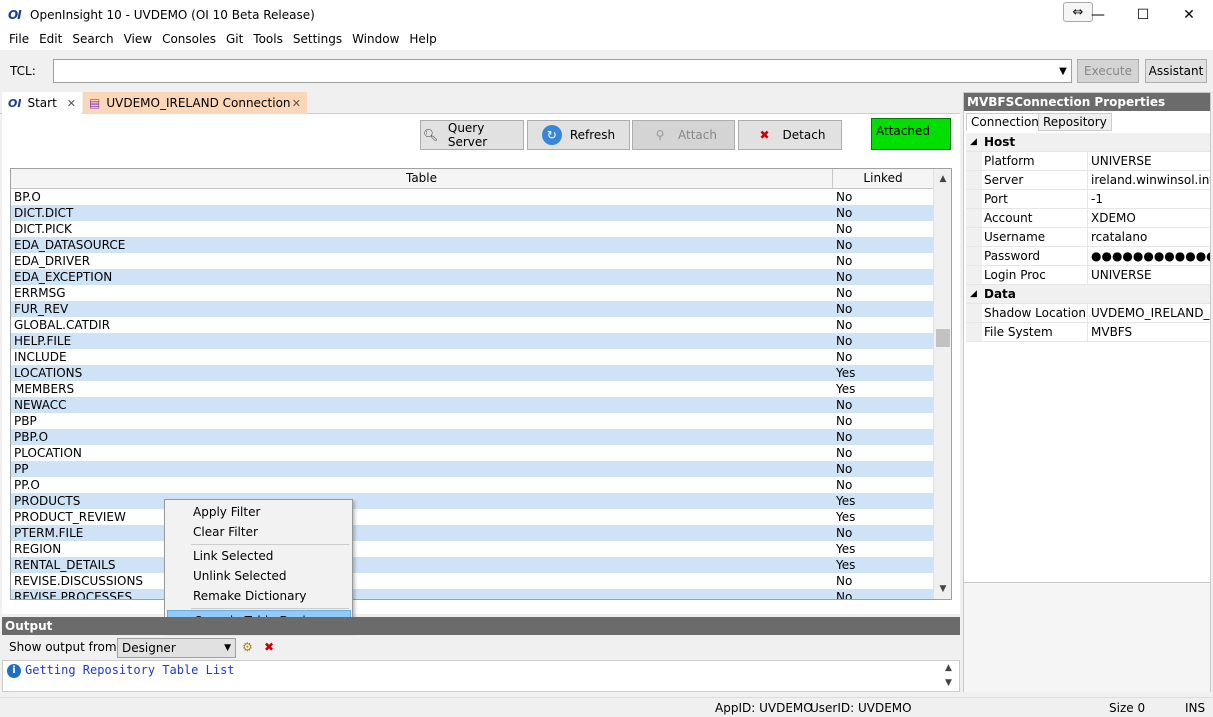 The image size is (1213, 717). I want to click on menu-search: Search, so click(92, 40).